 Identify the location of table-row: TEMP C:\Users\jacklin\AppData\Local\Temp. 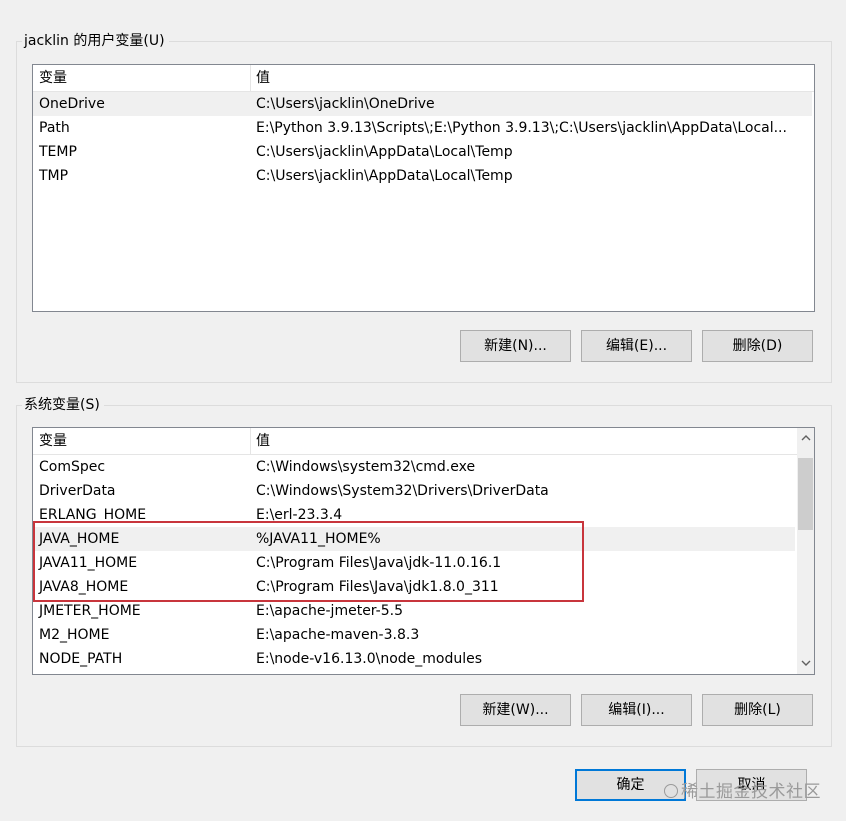
(422, 152).